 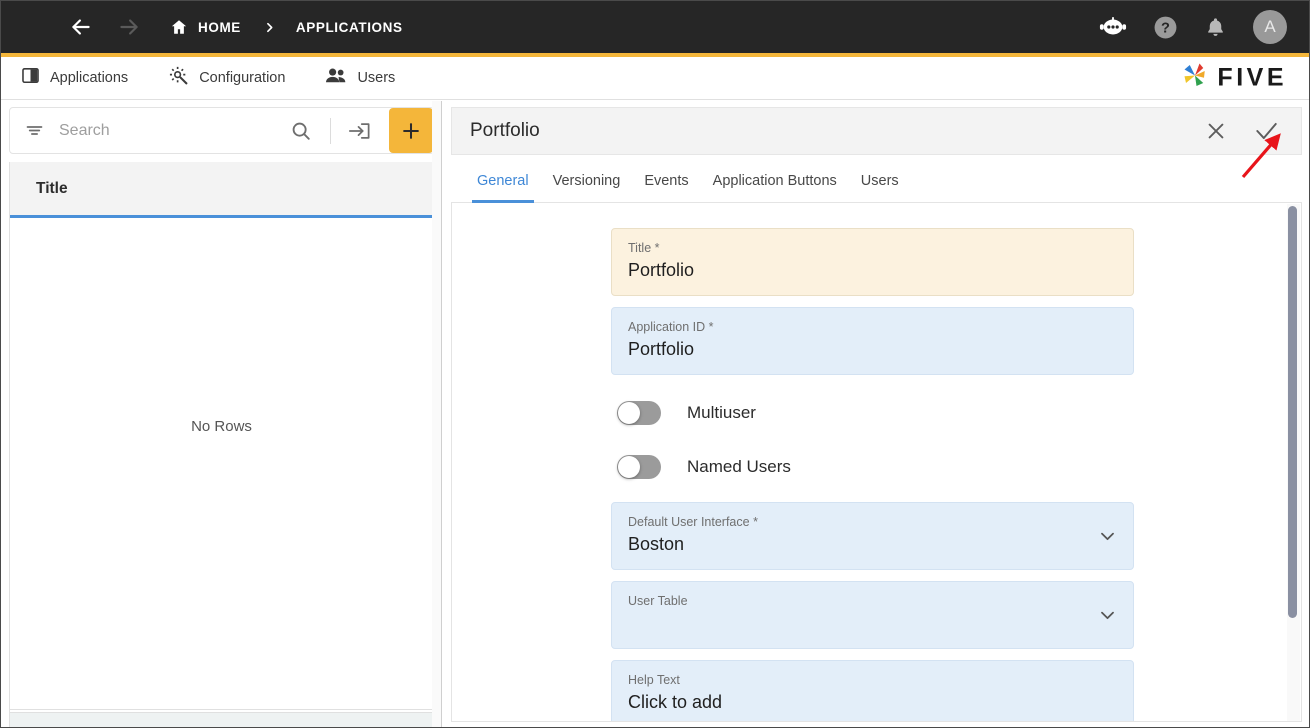 I want to click on multiuser-row: Multiuser, so click(x=872, y=413).